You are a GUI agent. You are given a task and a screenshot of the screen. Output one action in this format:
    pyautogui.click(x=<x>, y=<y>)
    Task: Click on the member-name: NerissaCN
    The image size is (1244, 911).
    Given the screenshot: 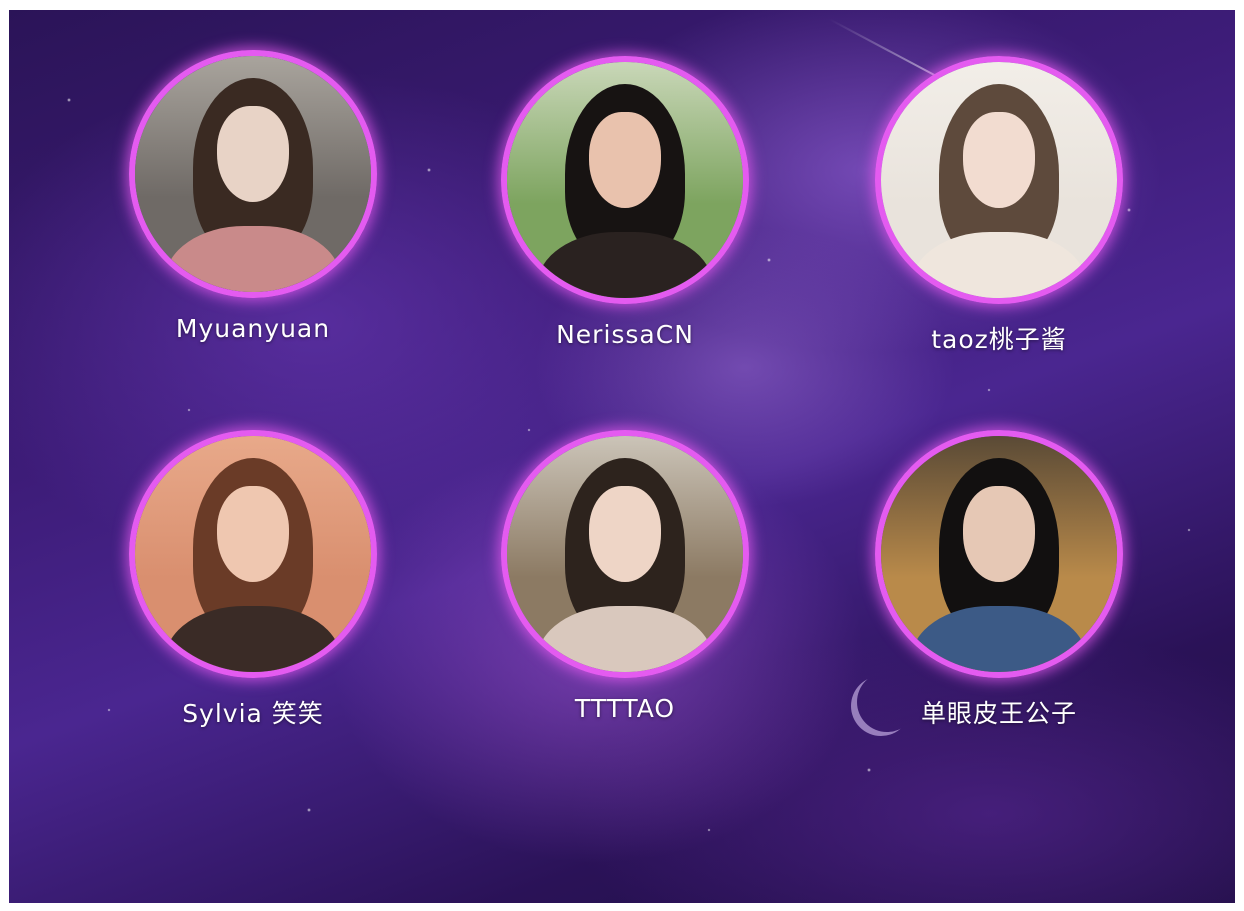 What is the action you would take?
    pyautogui.click(x=625, y=334)
    